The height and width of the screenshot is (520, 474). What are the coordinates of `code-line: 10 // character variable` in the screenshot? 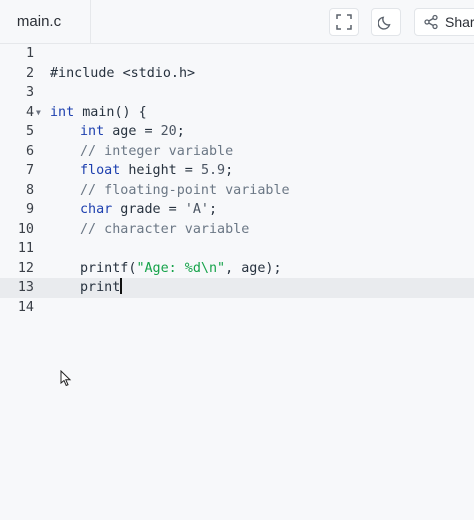 It's located at (237, 230).